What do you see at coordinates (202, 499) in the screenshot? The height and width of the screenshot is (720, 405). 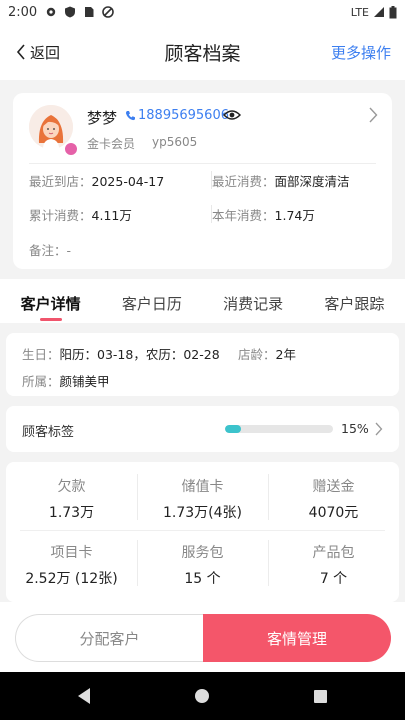 I see `stat-stored-value-card: 储值卡 1.73万(4张)` at bounding box center [202, 499].